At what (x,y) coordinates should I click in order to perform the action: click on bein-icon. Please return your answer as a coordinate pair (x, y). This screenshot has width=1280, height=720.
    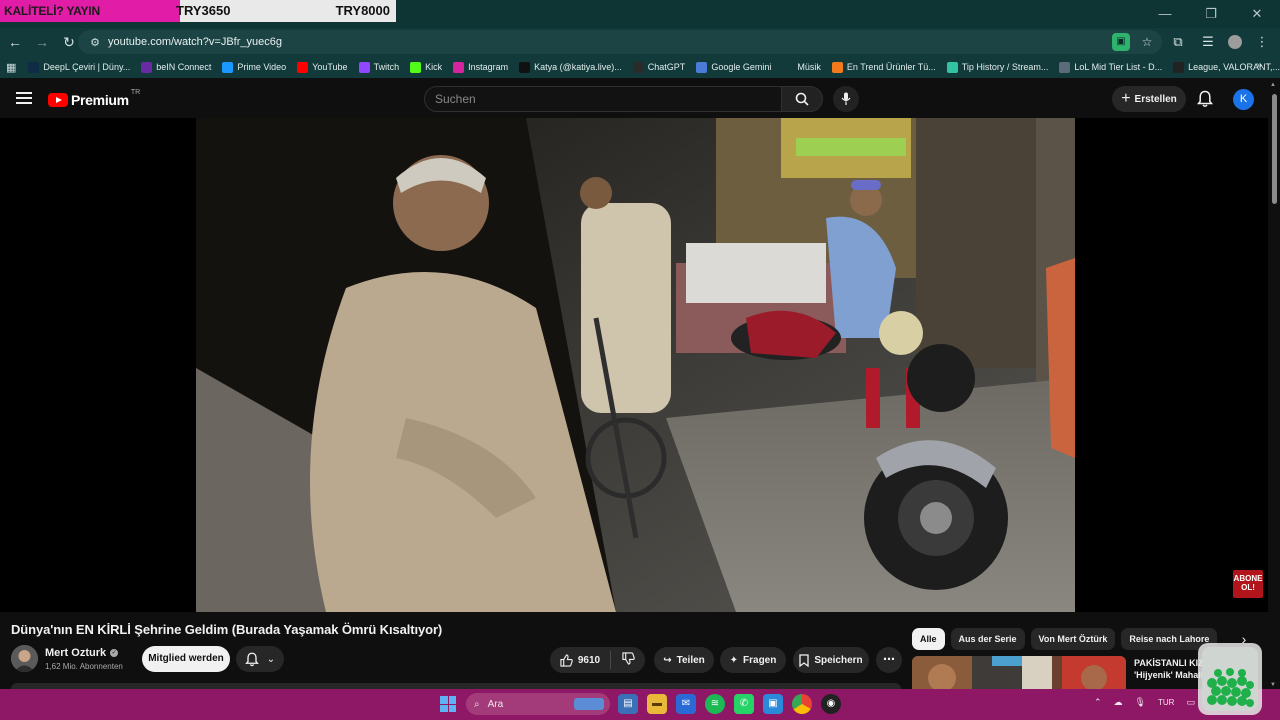
    Looking at the image, I should click on (147, 67).